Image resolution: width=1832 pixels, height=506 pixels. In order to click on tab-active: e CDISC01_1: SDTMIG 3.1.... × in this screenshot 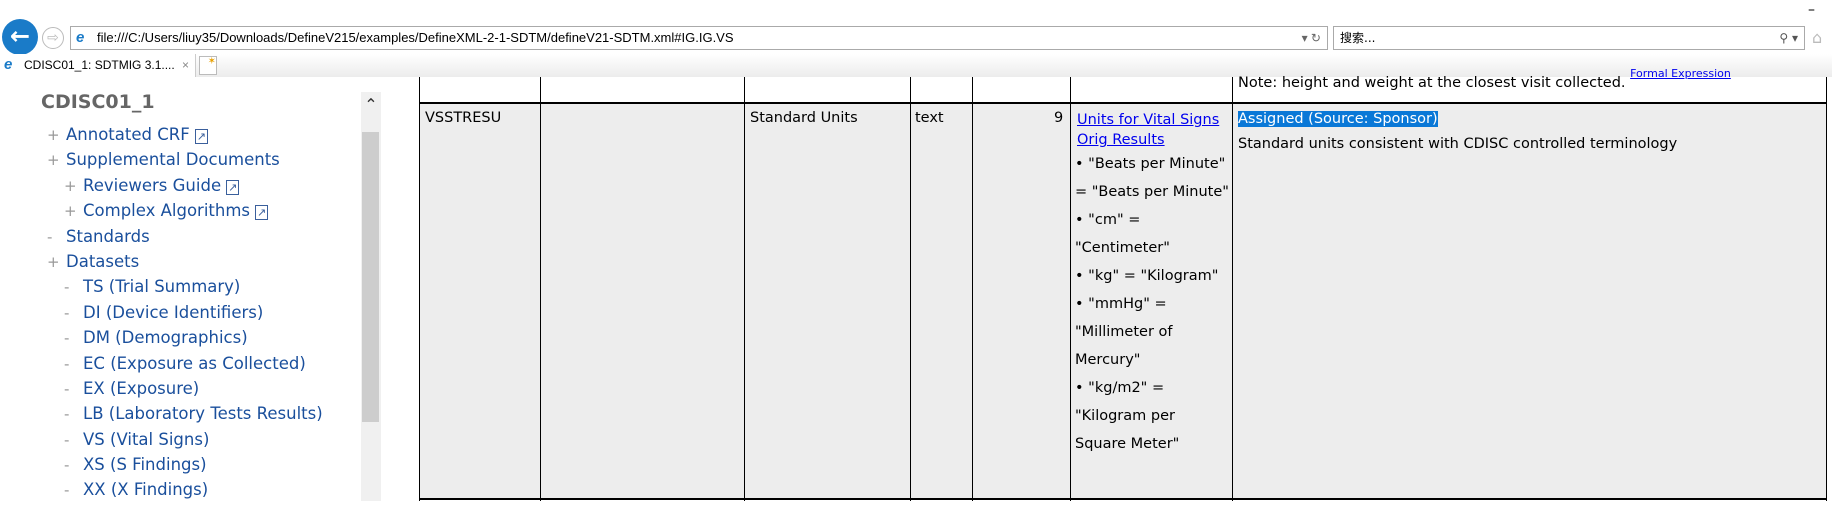, I will do `click(98, 65)`.